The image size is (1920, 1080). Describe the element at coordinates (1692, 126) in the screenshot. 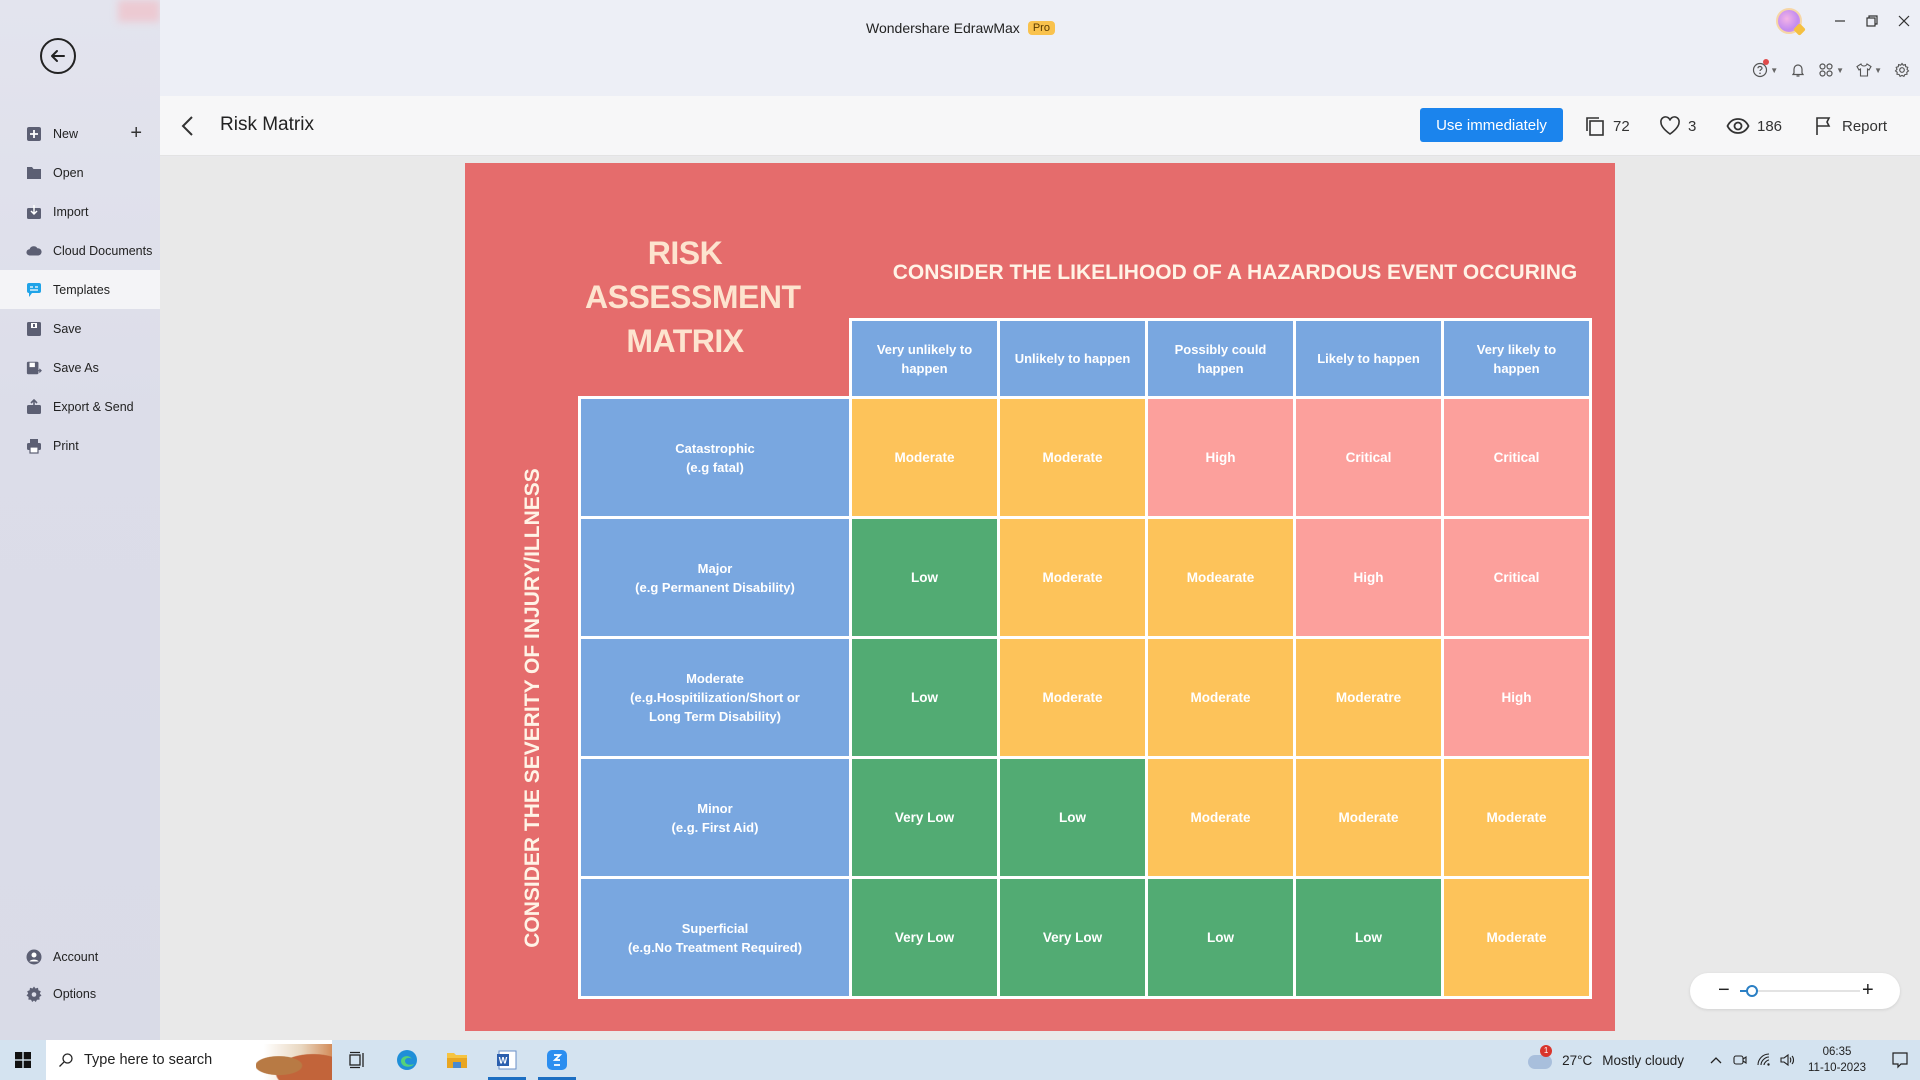

I see `like-count: 3` at that location.